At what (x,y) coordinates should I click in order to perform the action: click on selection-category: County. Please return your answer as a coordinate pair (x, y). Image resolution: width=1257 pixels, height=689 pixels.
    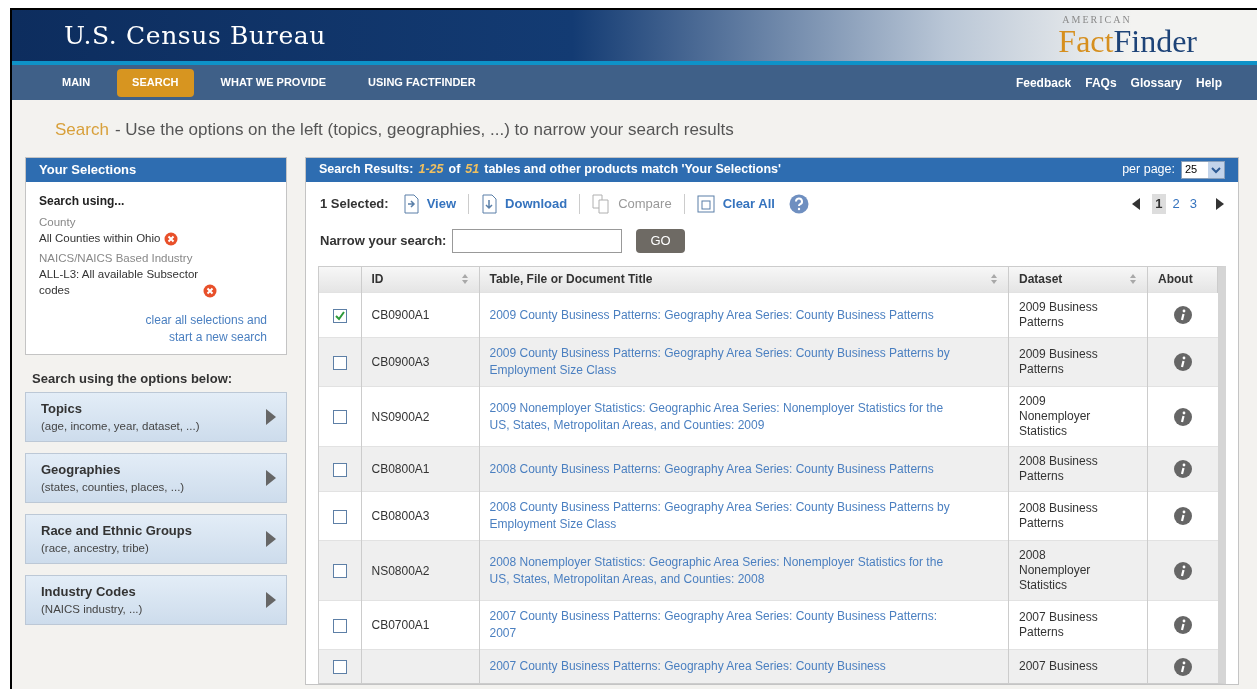
    Looking at the image, I should click on (58, 222).